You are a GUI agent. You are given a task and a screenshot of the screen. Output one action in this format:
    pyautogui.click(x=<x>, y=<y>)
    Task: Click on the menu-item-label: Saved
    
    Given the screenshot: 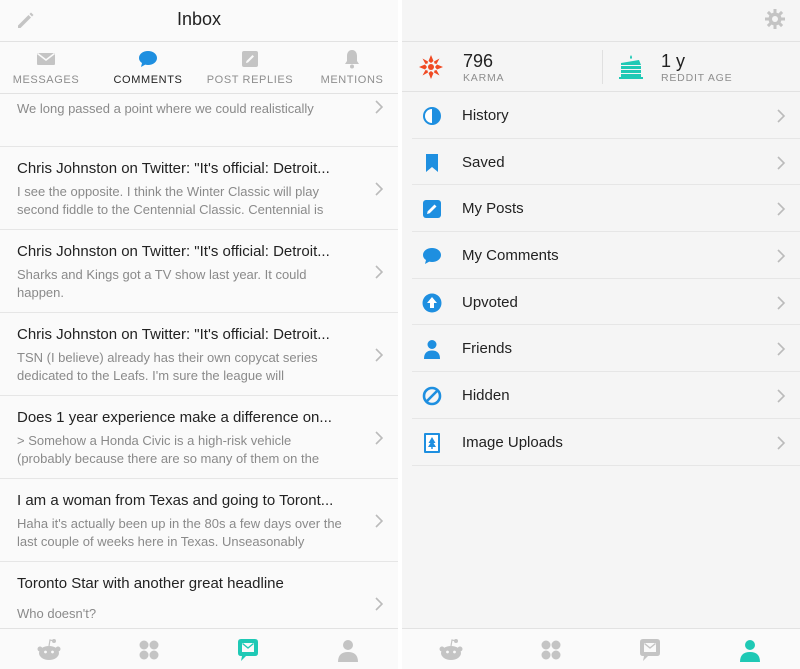 What is the action you would take?
    pyautogui.click(x=483, y=162)
    